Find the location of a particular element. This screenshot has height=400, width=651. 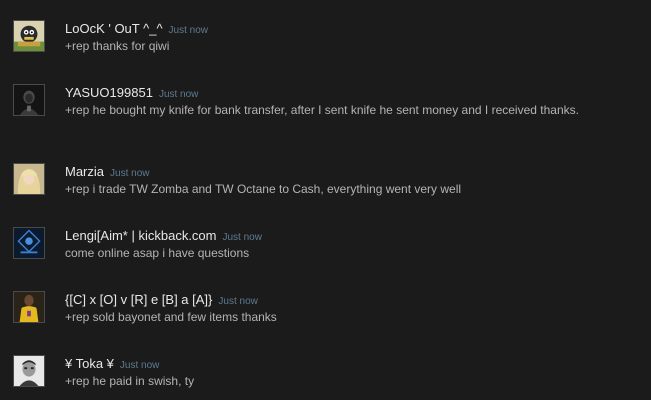

comment-header: ¥ Toka ¥ Just now is located at coordinates (112, 364).